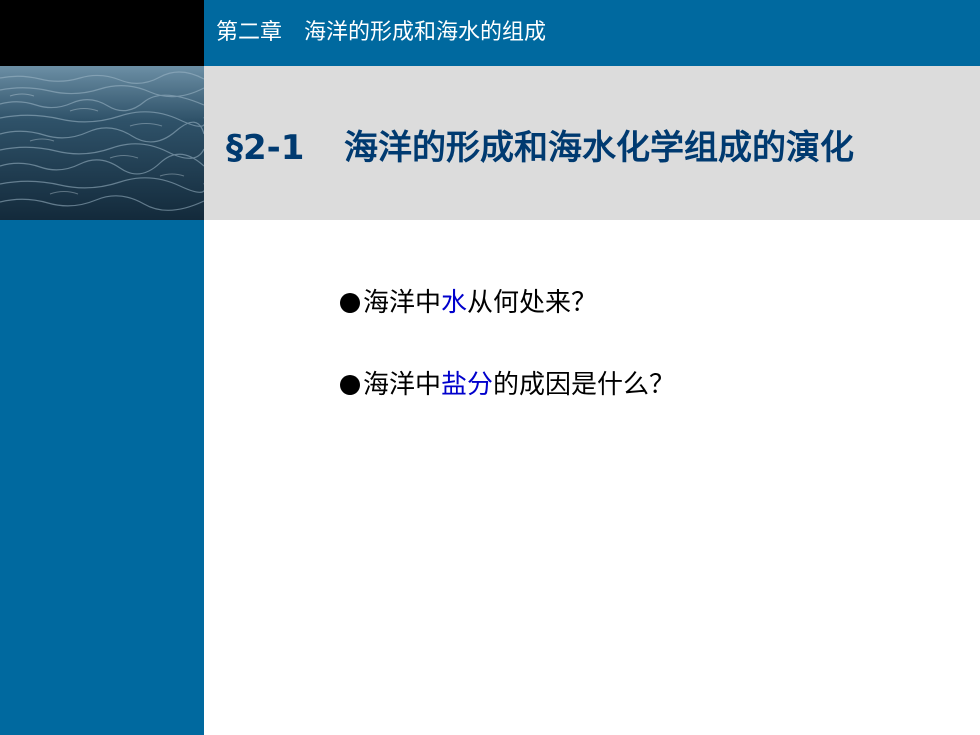 Image resolution: width=980 pixels, height=735 pixels. What do you see at coordinates (102, 143) in the screenshot?
I see `ocean-waves-image` at bounding box center [102, 143].